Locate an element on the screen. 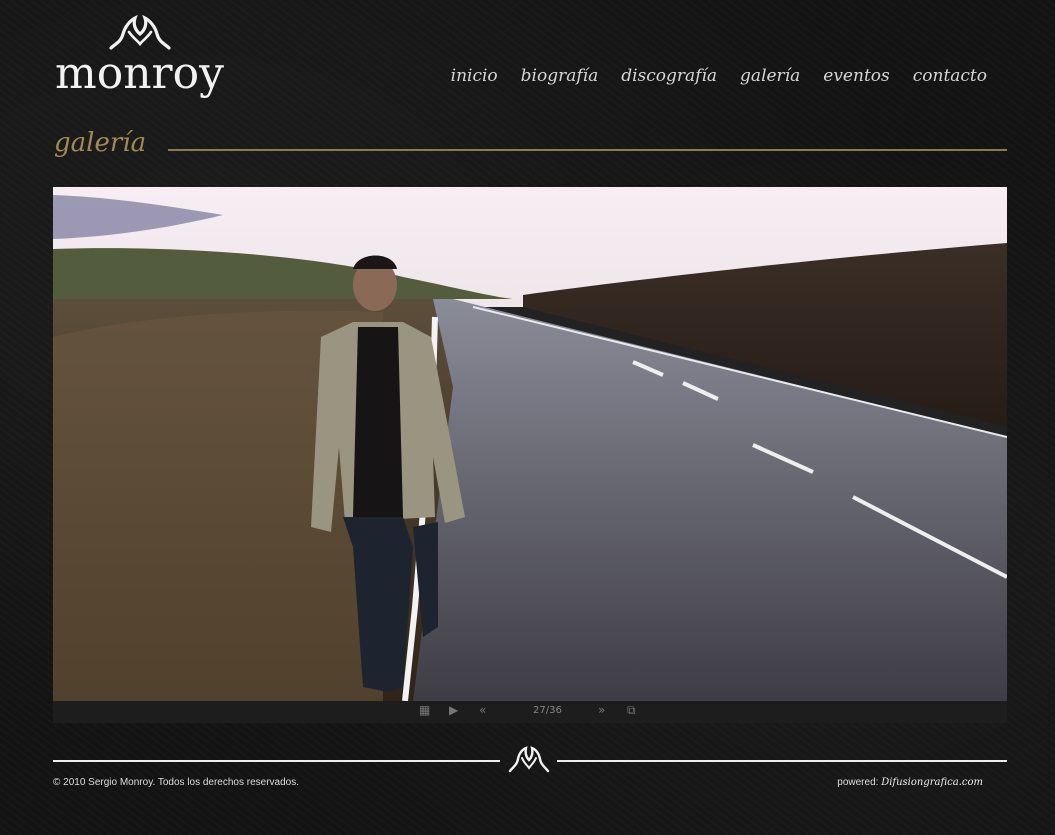 This screenshot has height=835, width=1055. nav-item-biografia: biografía is located at coordinates (560, 76).